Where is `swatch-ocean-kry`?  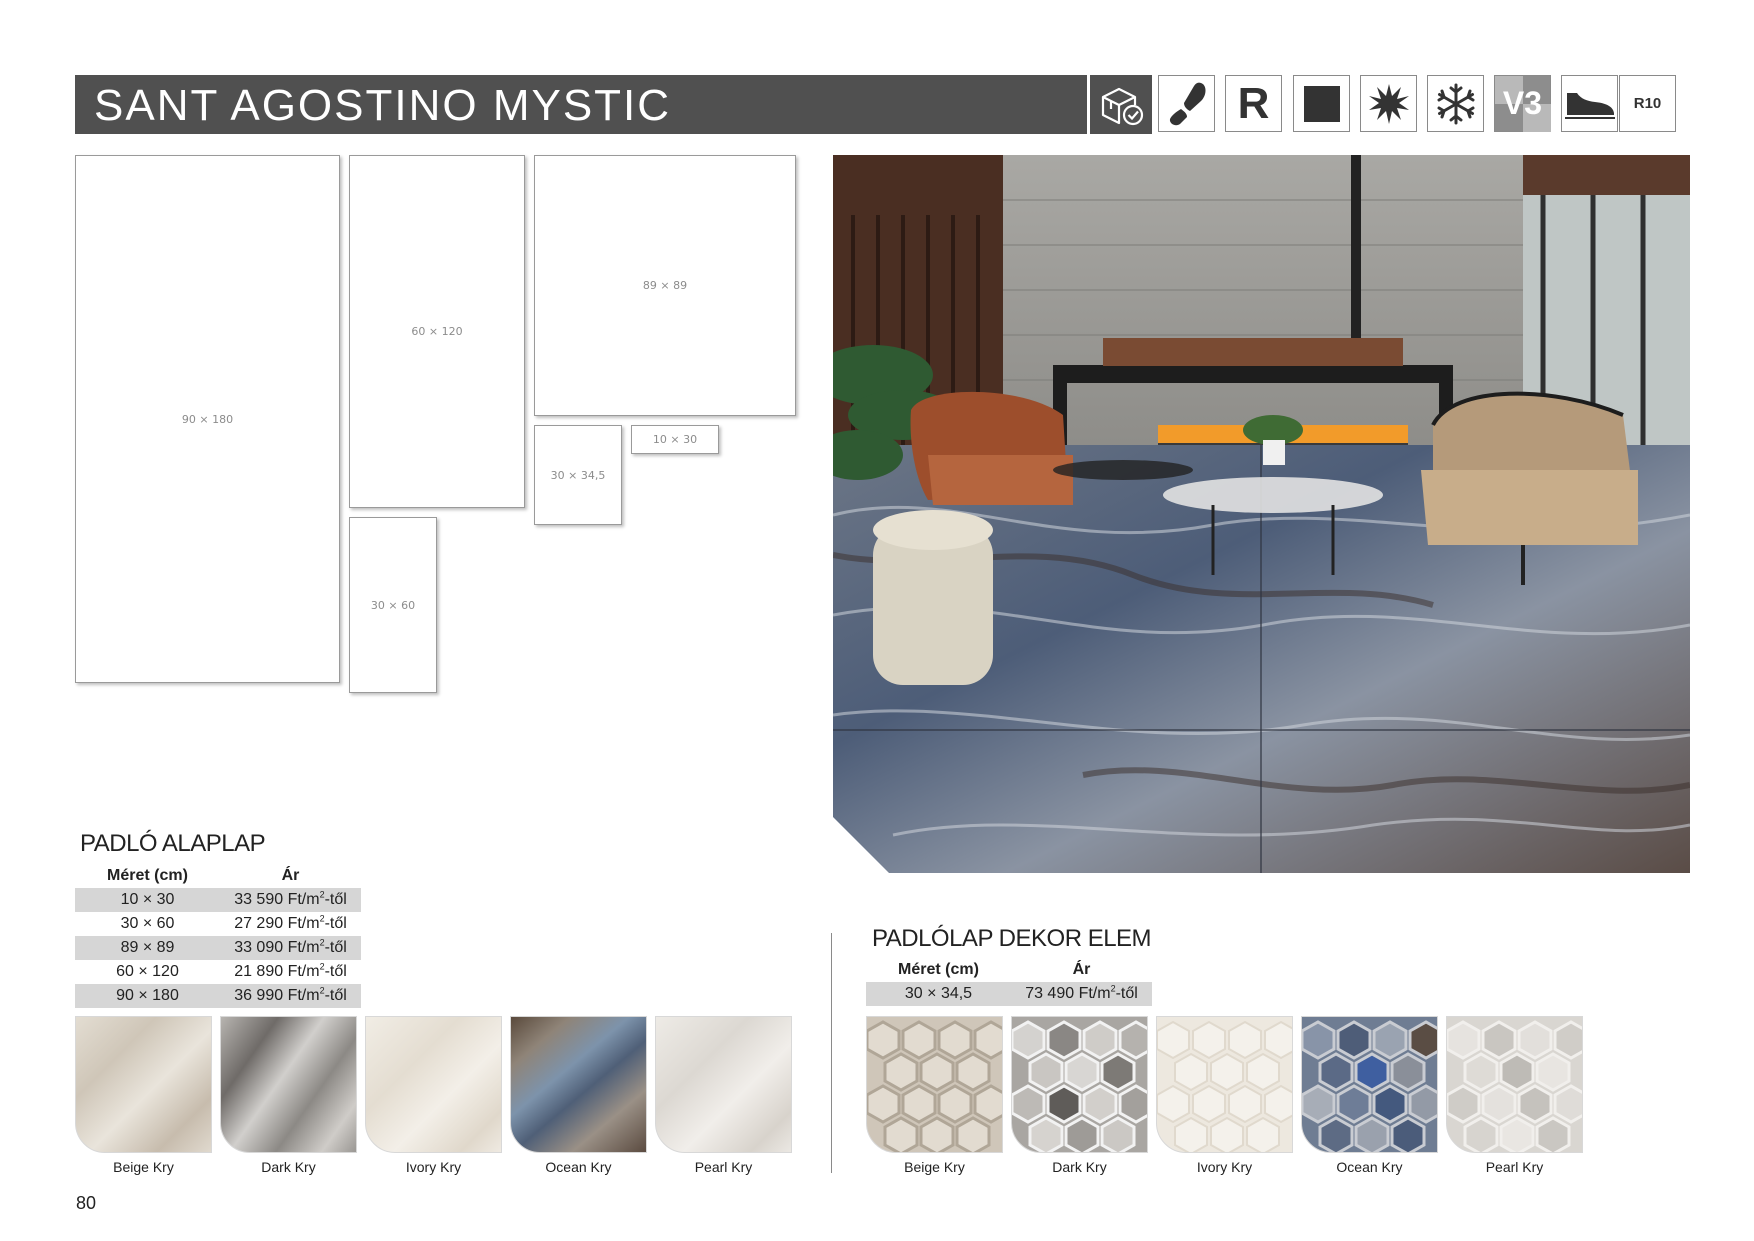 swatch-ocean-kry is located at coordinates (578, 1084).